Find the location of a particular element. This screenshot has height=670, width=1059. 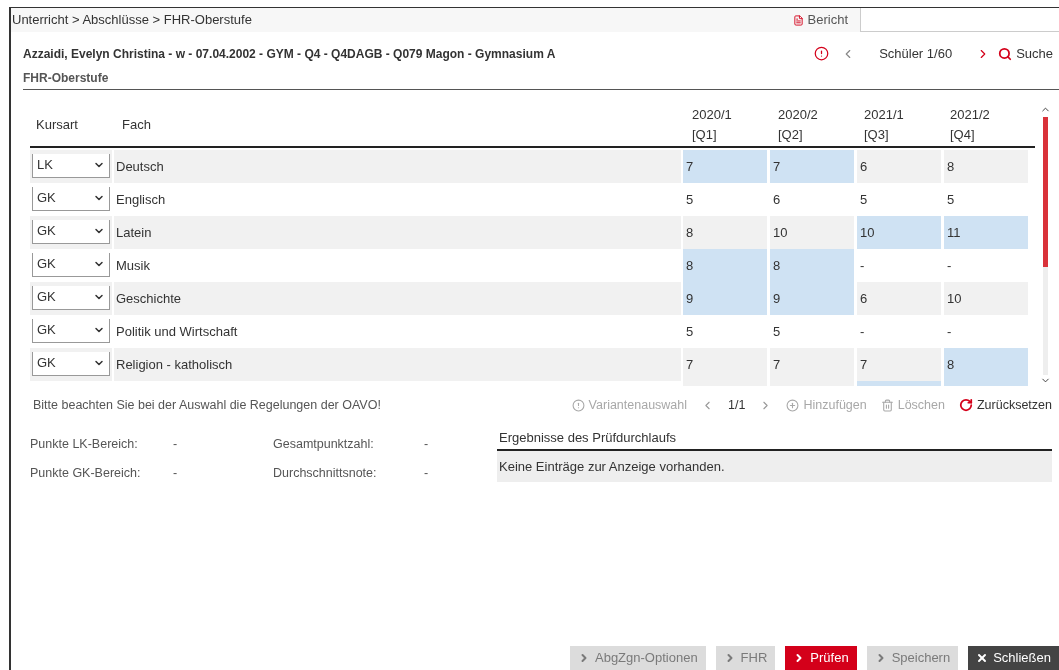

input-field is located at coordinates (959, 20).